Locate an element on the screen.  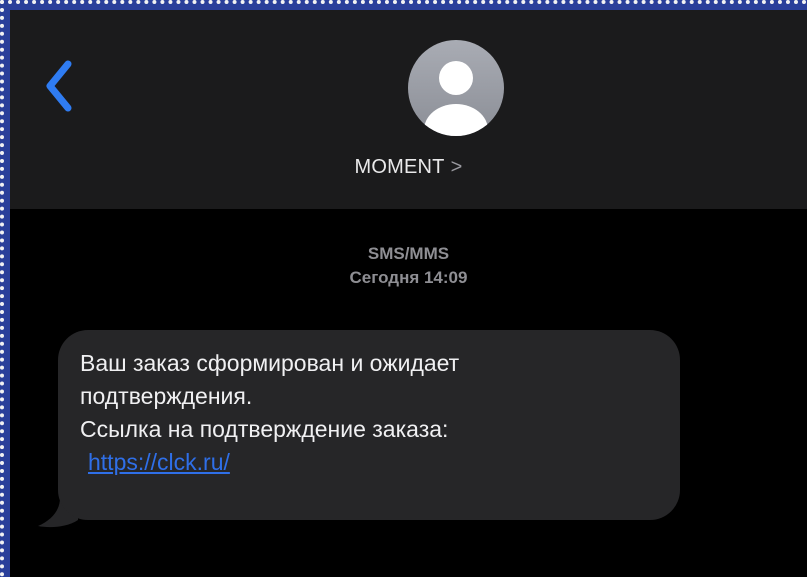
message-line: Ваш заказ сформирован и ожидает is located at coordinates (270, 363).